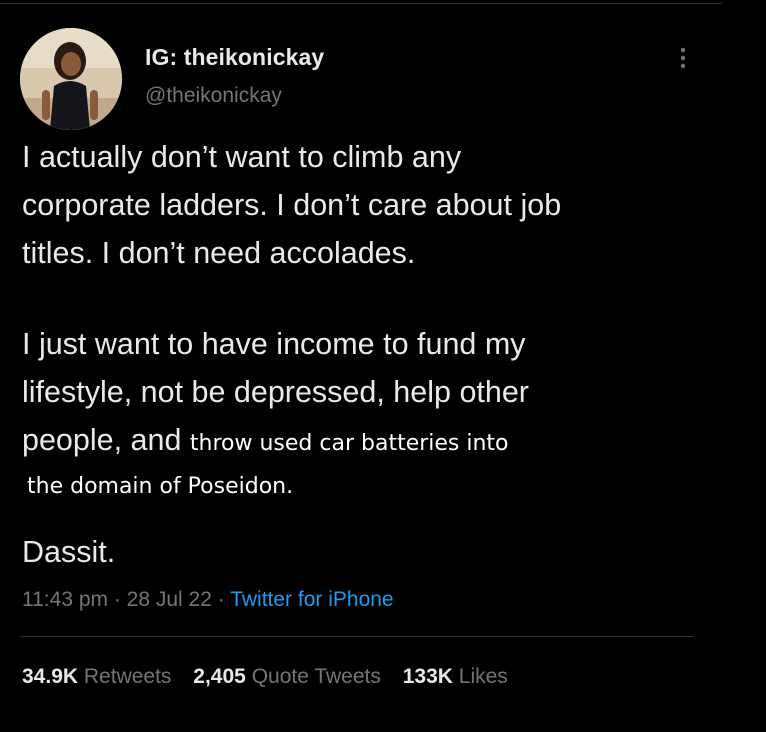  Describe the element at coordinates (455, 676) in the screenshot. I see `likes-stat: 133K Likes` at that location.